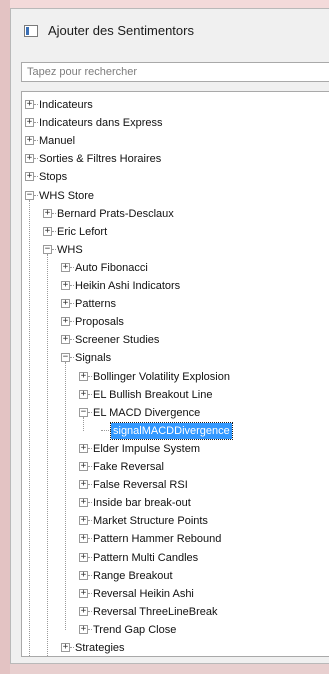 The image size is (329, 674). I want to click on tree-node: + Reversal Heikin Ashi, so click(202, 594).